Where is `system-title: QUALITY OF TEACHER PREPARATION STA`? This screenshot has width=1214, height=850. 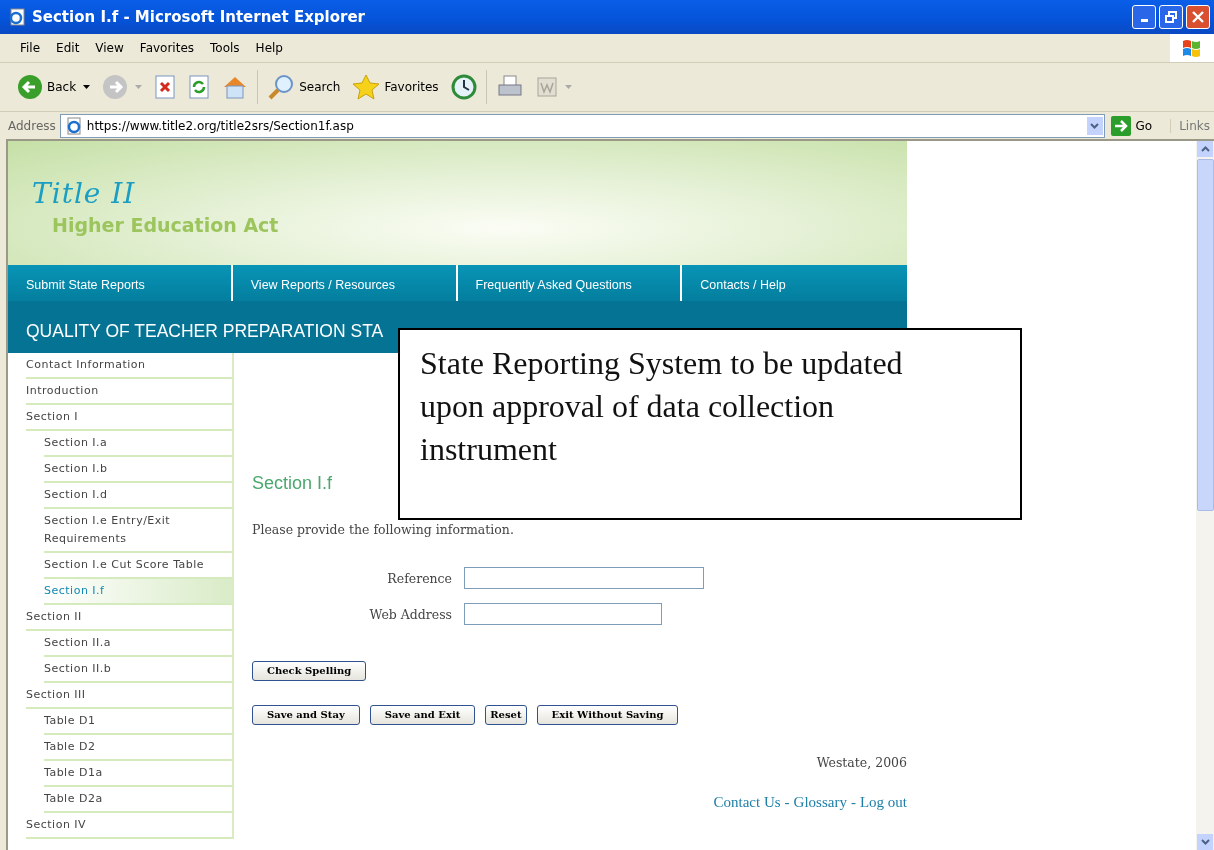 system-title: QUALITY OF TEACHER PREPARATION STA is located at coordinates (205, 331).